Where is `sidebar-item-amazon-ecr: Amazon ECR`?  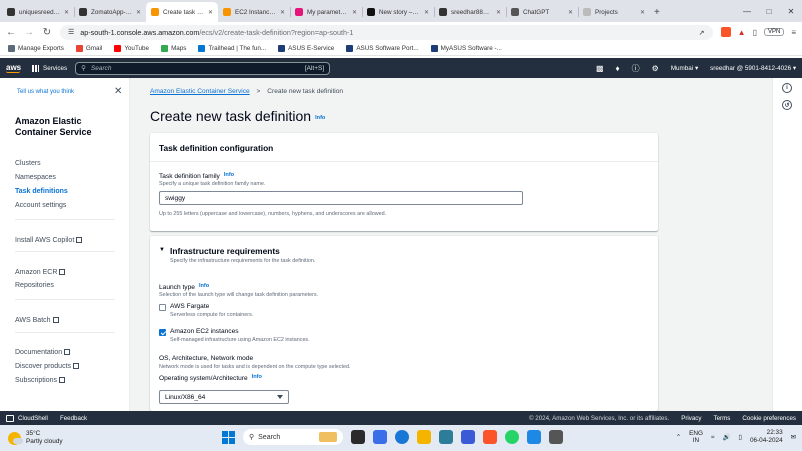
sidebar-item-amazon-ecr: Amazon ECR is located at coordinates (40, 272).